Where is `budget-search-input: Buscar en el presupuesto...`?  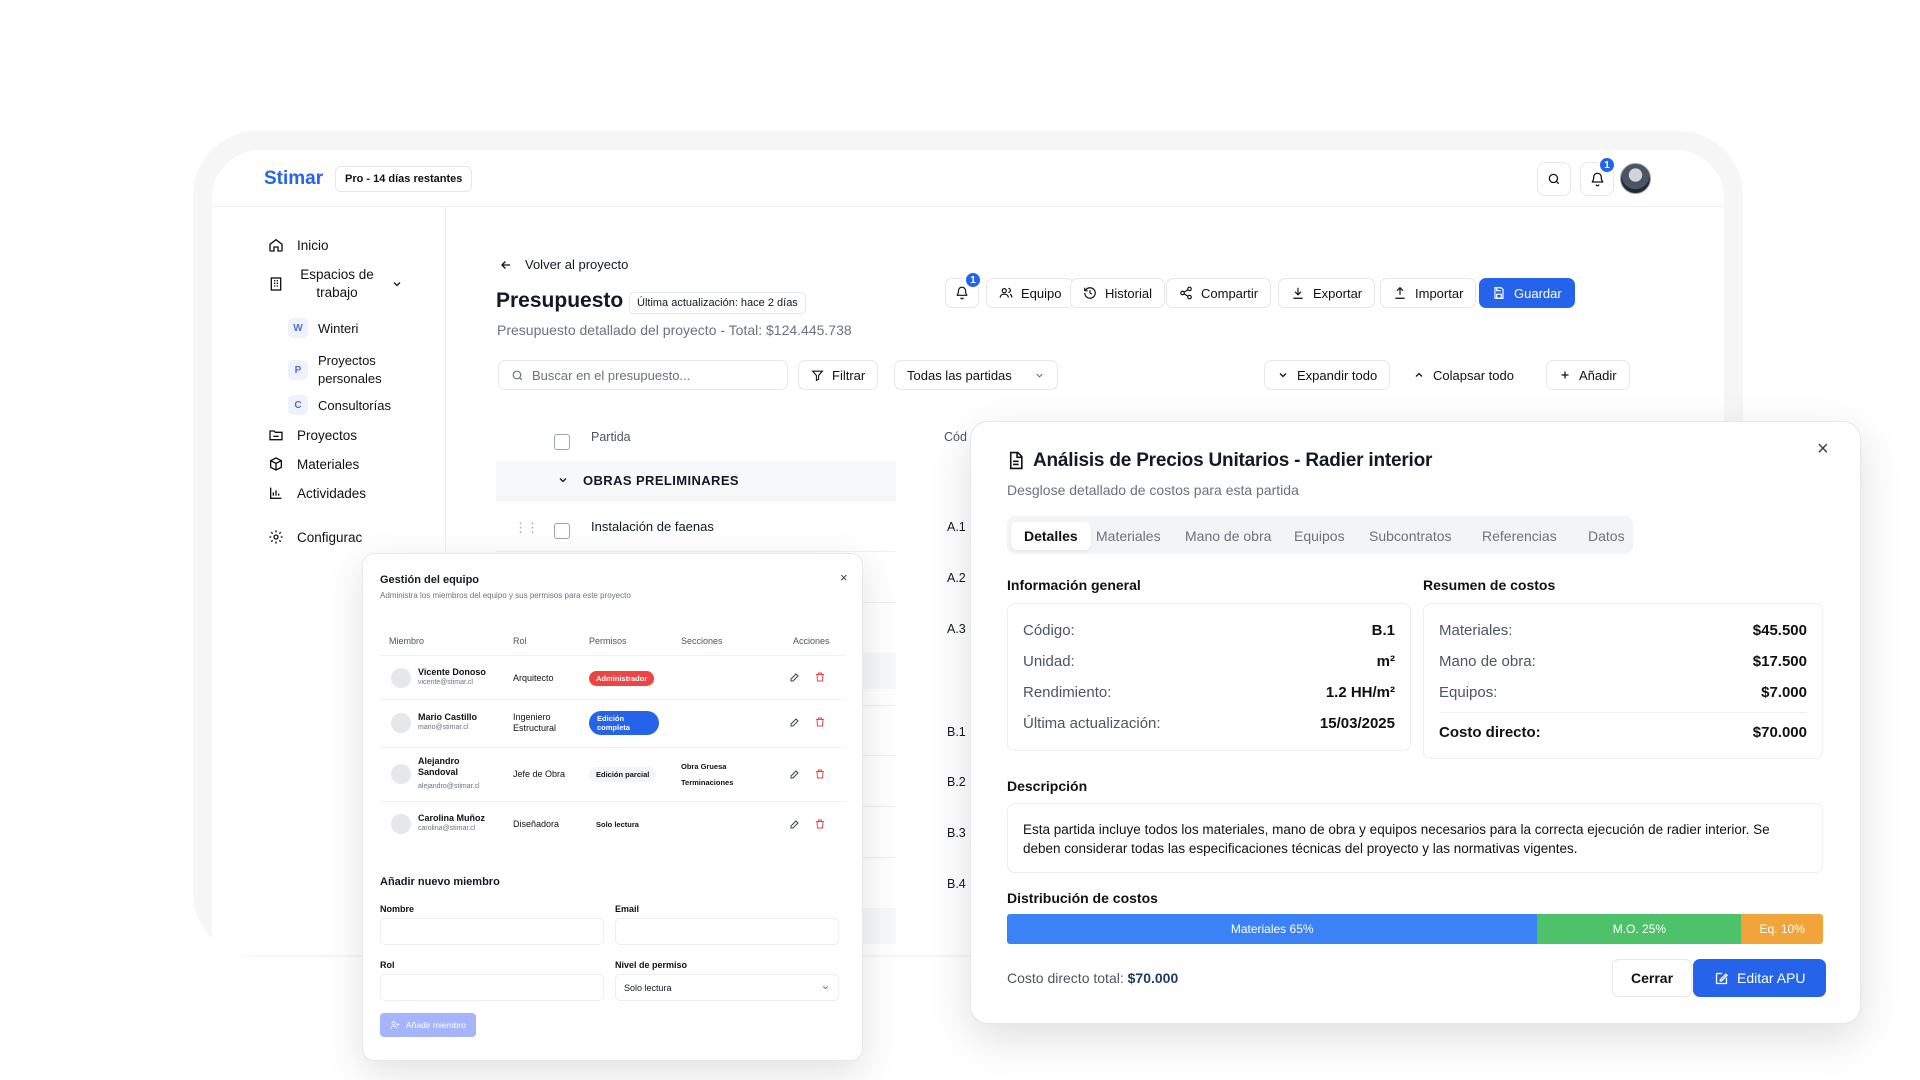
budget-search-input: Buscar en el presupuesto... is located at coordinates (643, 375).